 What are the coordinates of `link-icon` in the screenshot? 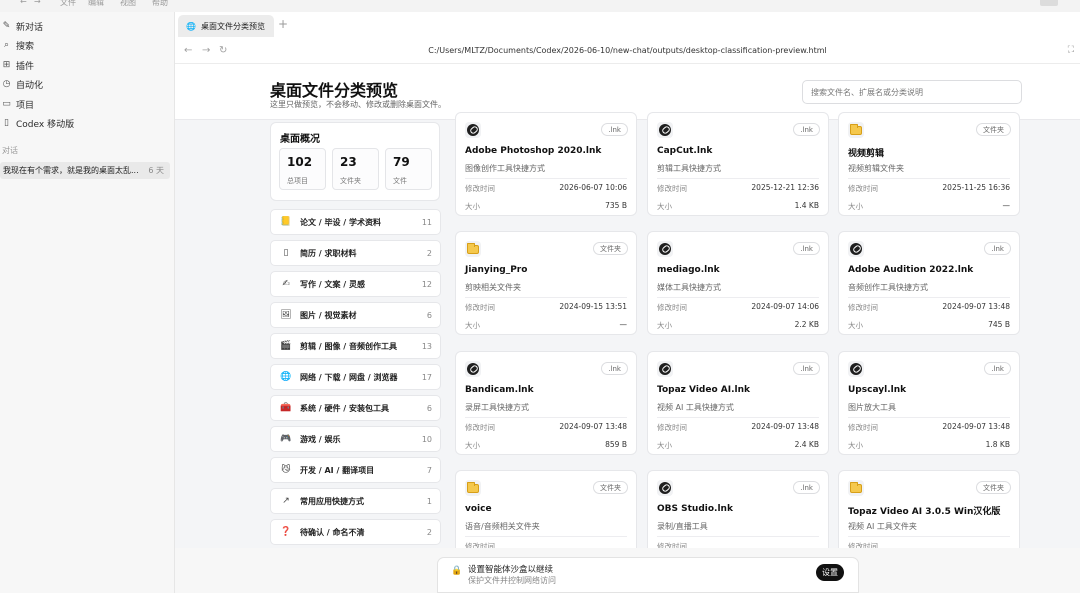 It's located at (665, 488).